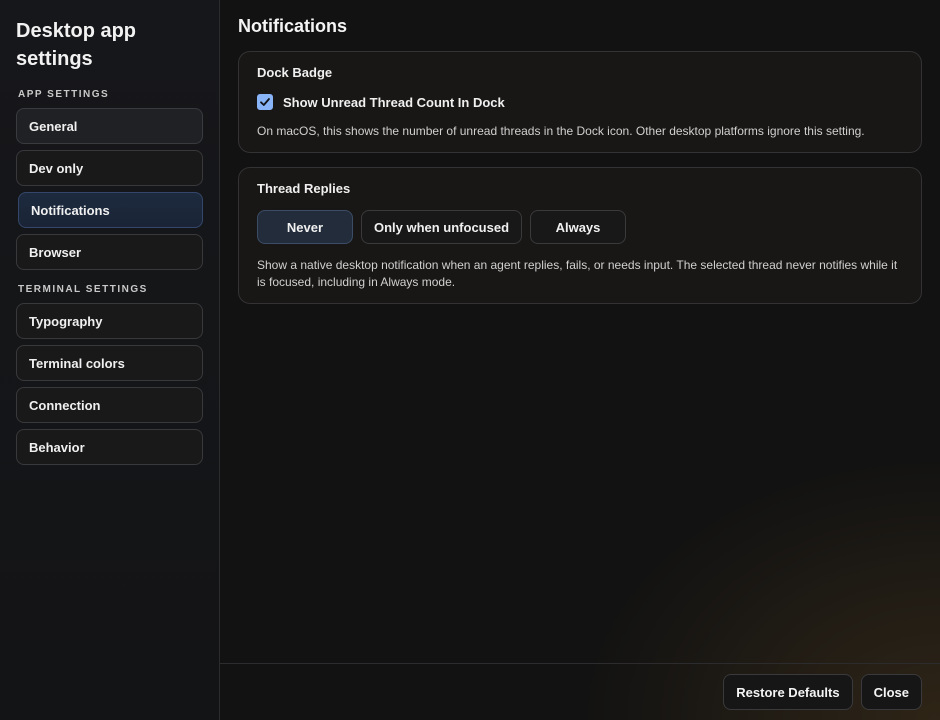  I want to click on thread-replies-options: Never Only when unfocused Always, so click(580, 227).